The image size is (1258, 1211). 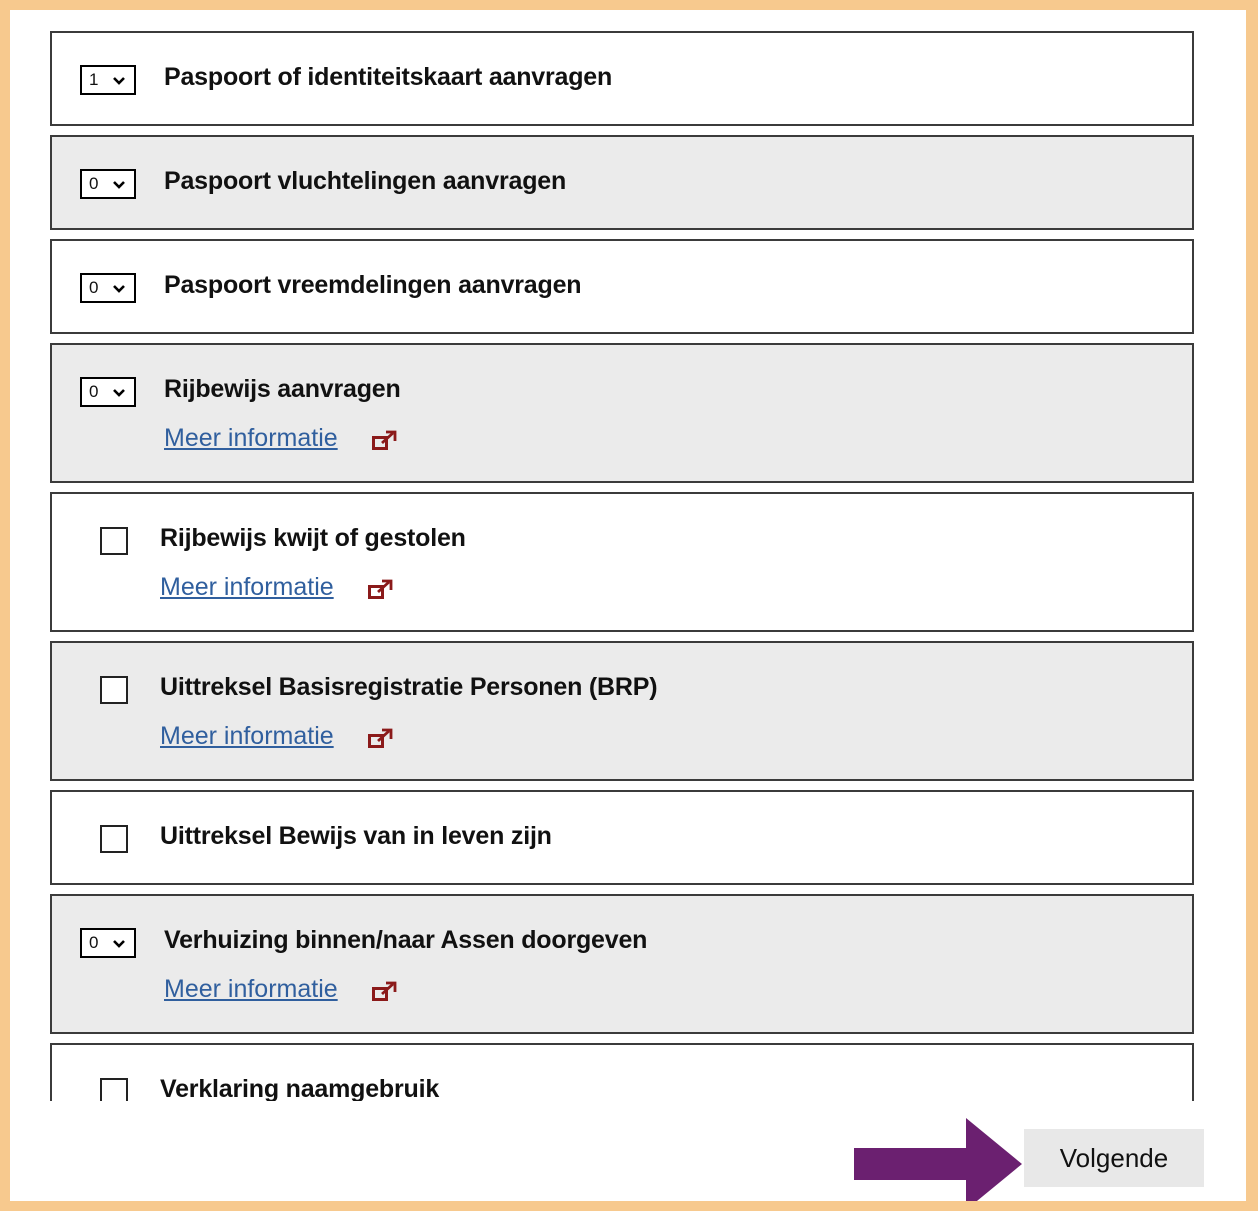 What do you see at coordinates (313, 538) in the screenshot?
I see `item-title: Rijbewijs kwijt of gestolen` at bounding box center [313, 538].